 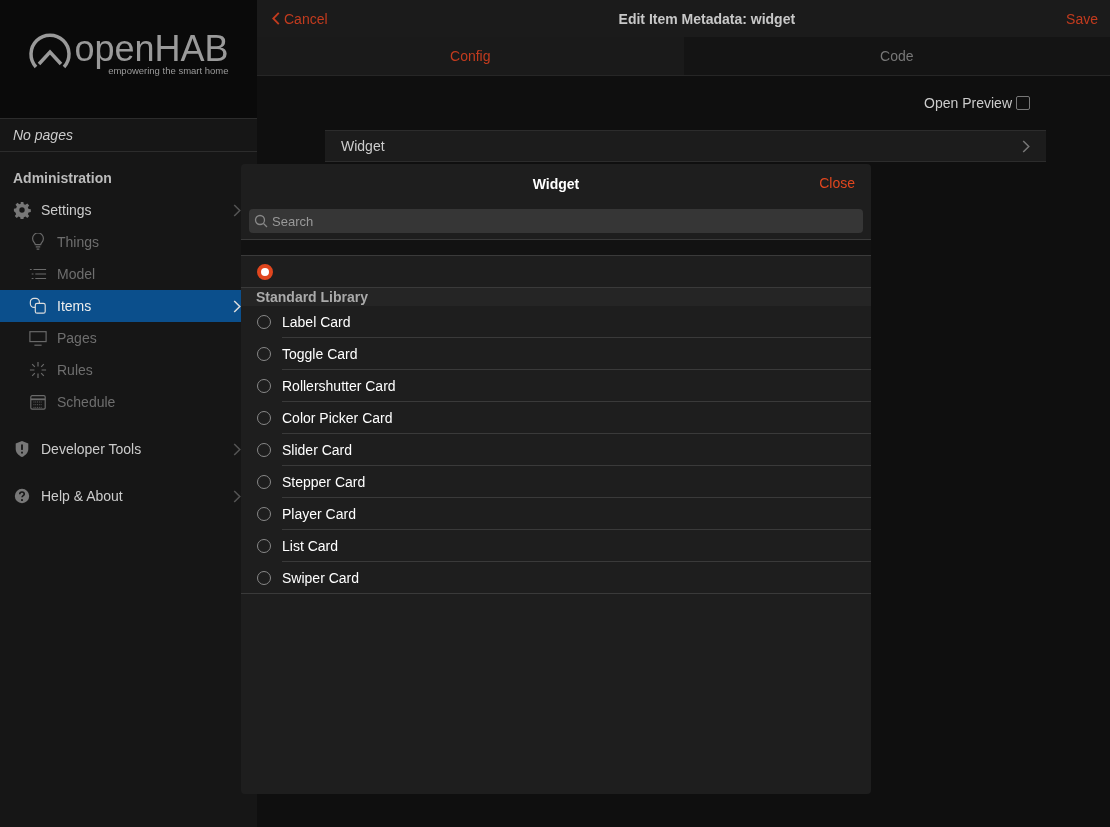 I want to click on preview-label: Open Preview, so click(x=968, y=103).